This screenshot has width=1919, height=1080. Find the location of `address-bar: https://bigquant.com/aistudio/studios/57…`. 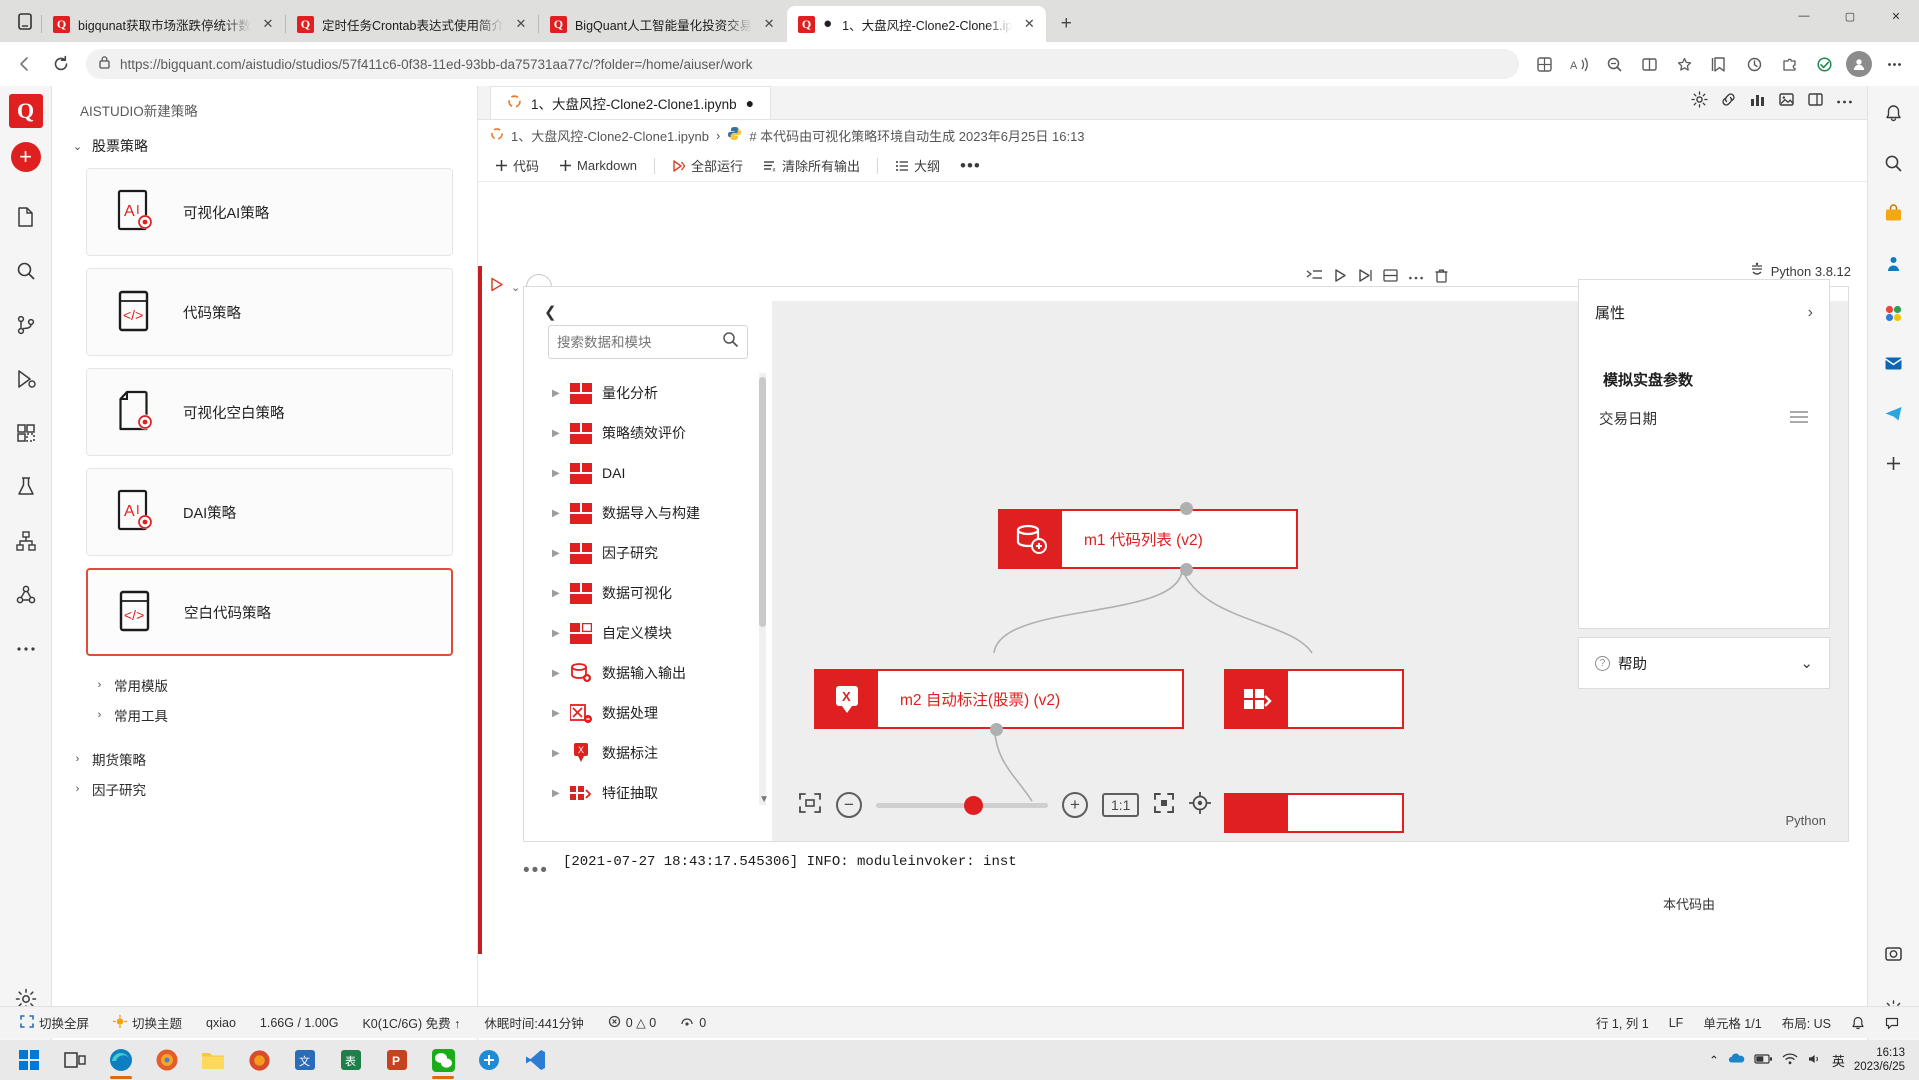

address-bar: https://bigquant.com/aistudio/studios/57… is located at coordinates (802, 64).